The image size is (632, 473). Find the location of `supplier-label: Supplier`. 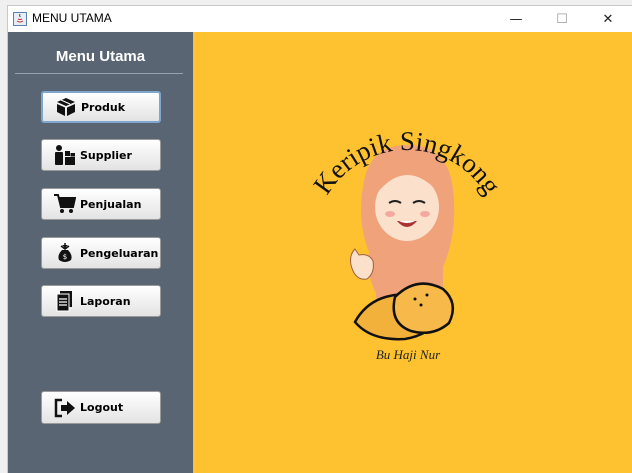

supplier-label: Supplier is located at coordinates (106, 155).